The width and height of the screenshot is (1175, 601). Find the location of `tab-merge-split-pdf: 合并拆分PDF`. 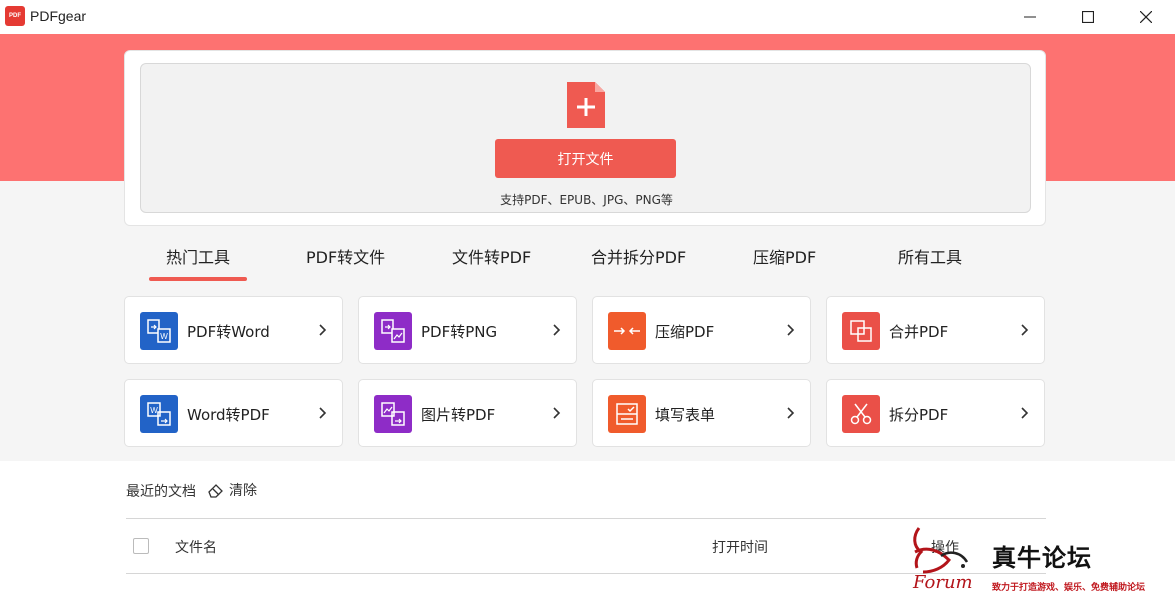

tab-merge-split-pdf: 合并拆分PDF is located at coordinates (638, 256).